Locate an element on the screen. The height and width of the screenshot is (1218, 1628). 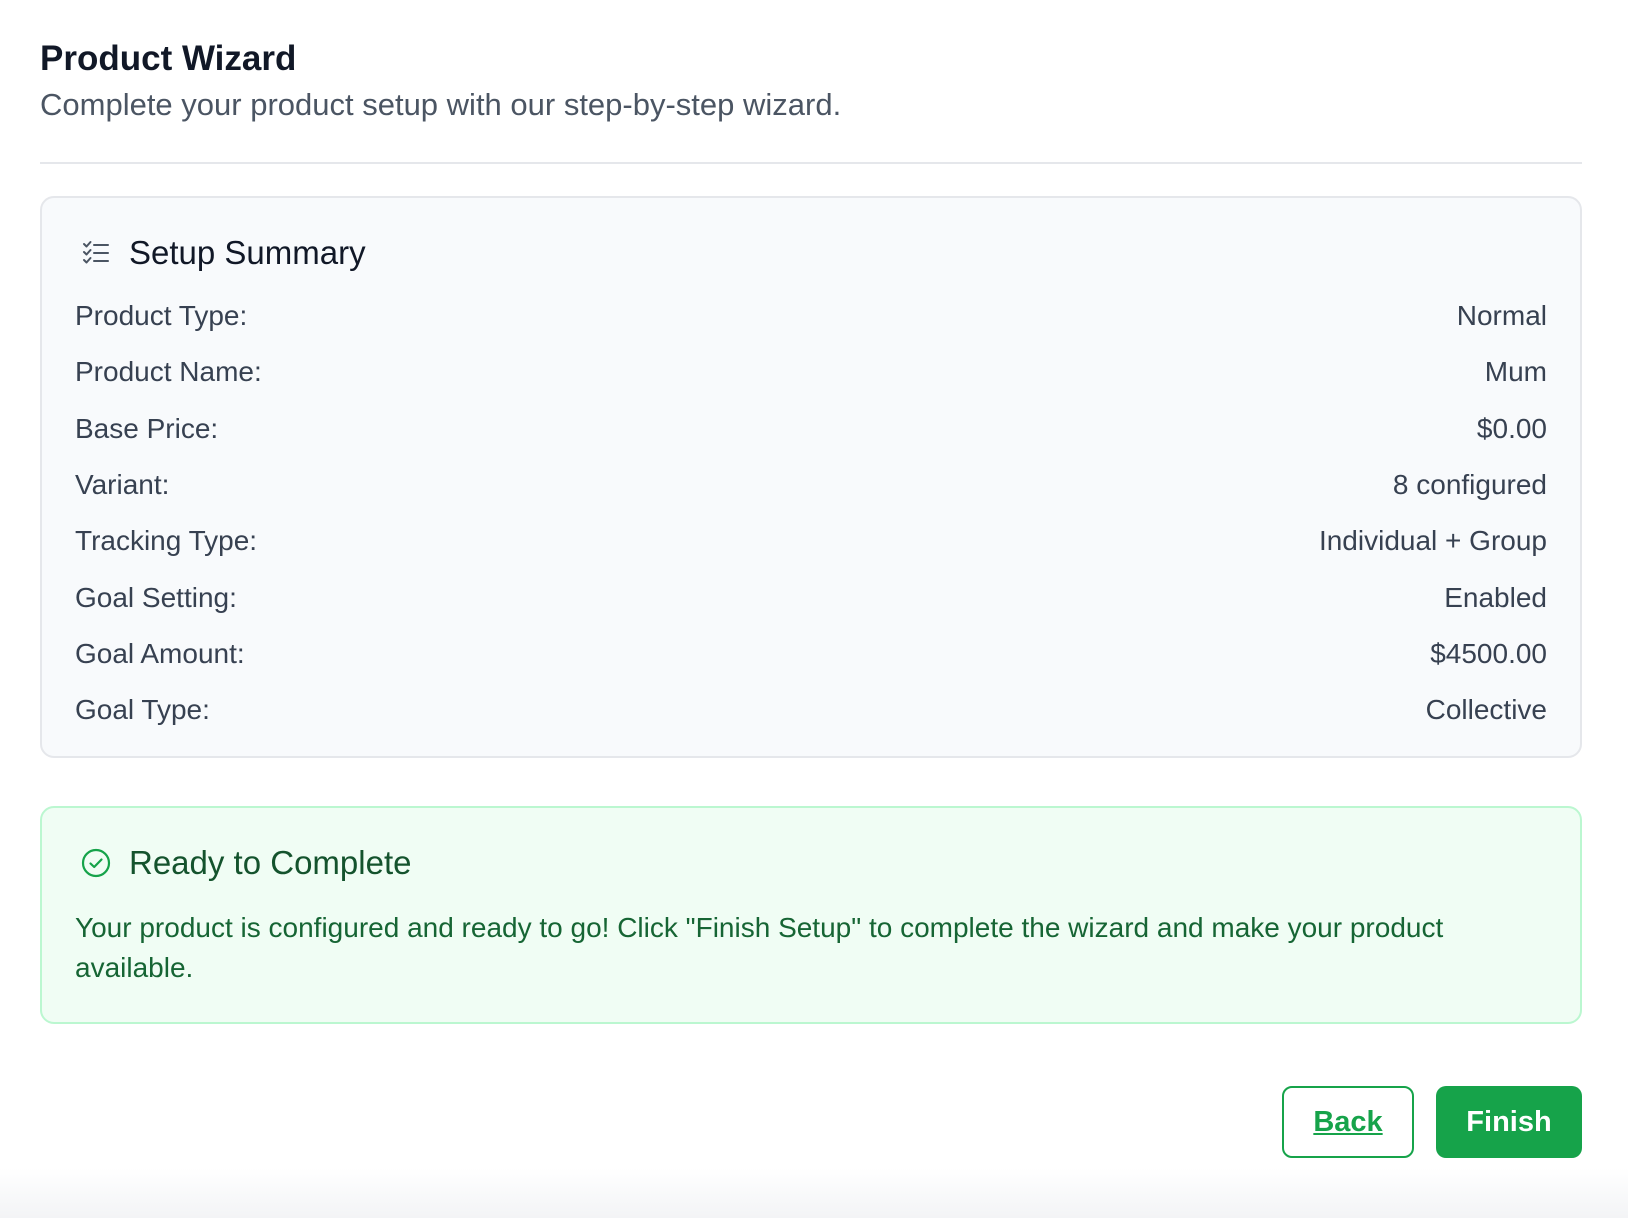
summary-label: Base Price: is located at coordinates (147, 428).